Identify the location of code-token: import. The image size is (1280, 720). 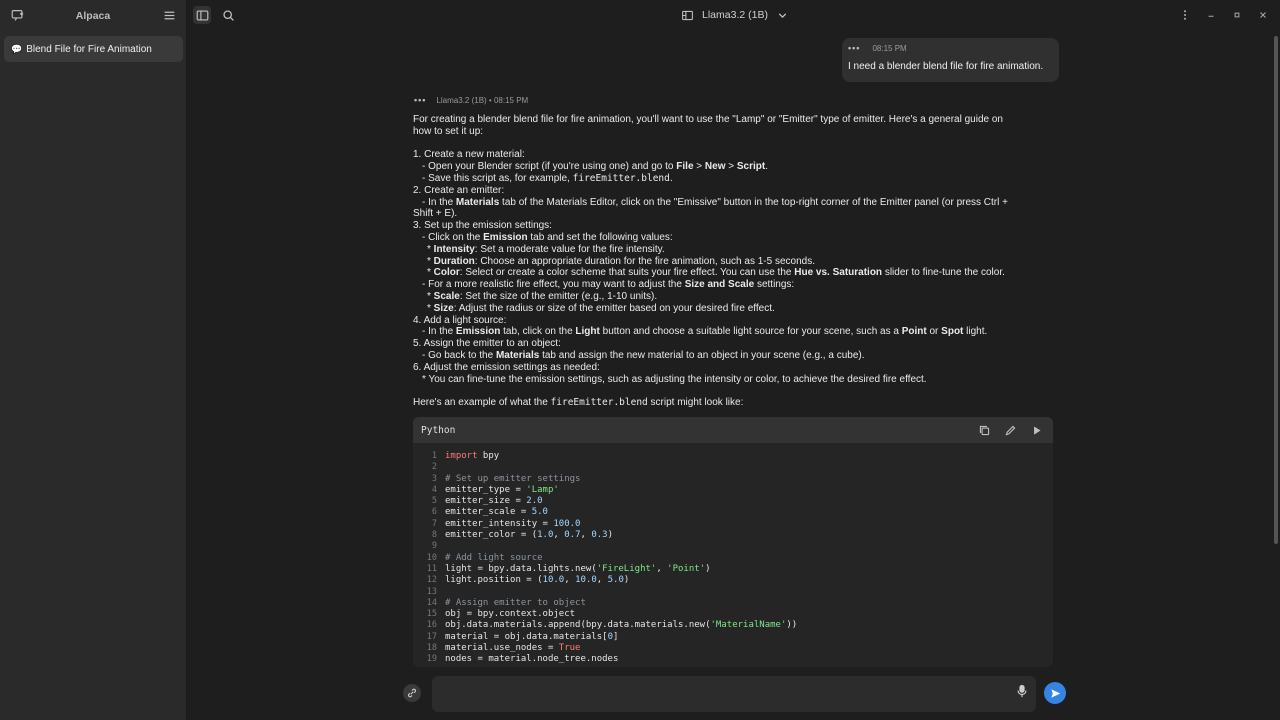
(461, 456).